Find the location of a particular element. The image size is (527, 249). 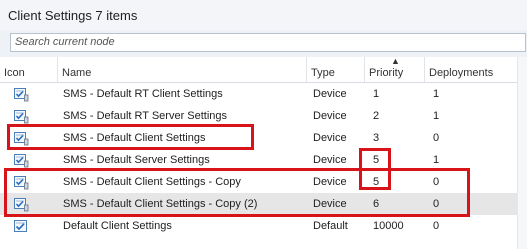

sort-ascending-icon: ▲ is located at coordinates (395, 61).